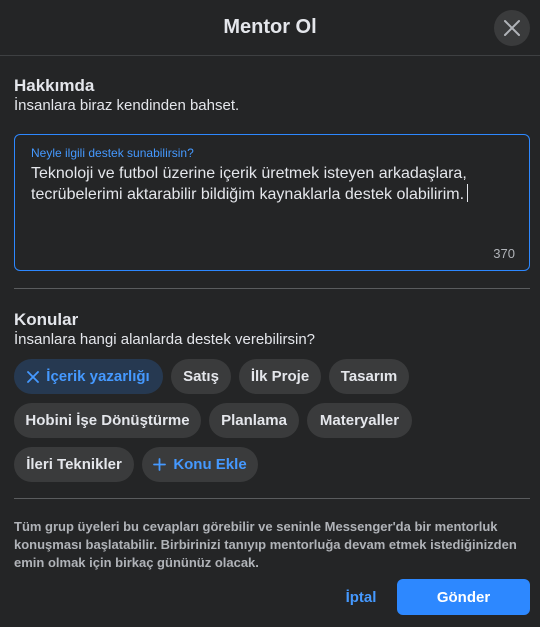 This screenshot has width=540, height=627. I want to click on about-subtitle: İnsanlara biraz kendinden bahset., so click(127, 105).